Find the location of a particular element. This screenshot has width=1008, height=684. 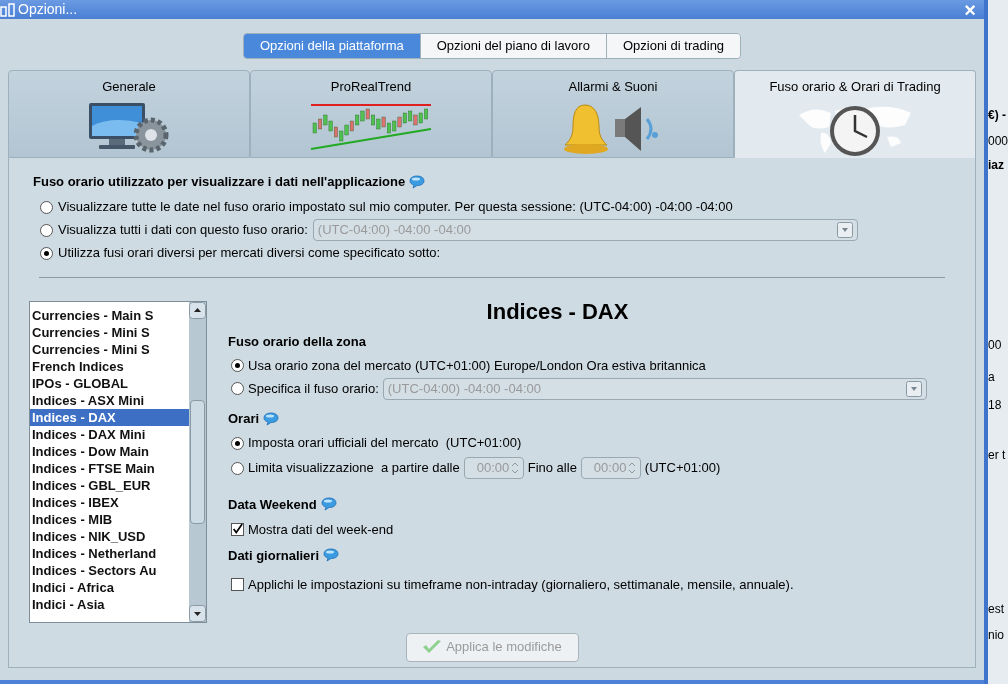

market-list-item: Indices - NIK_USD is located at coordinates (109, 536).